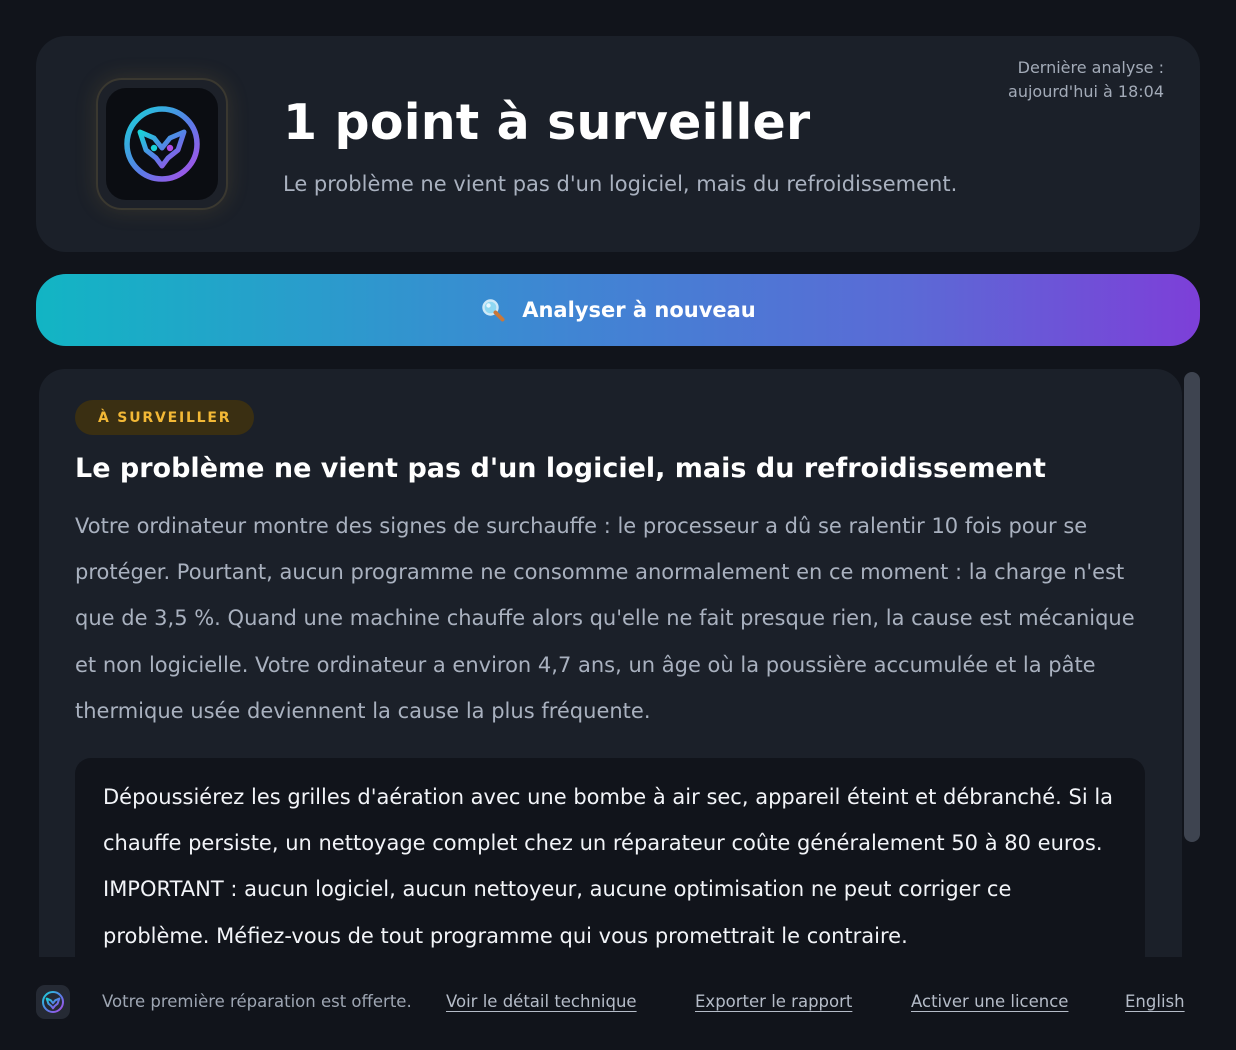 The width and height of the screenshot is (1236, 1050). Describe the element at coordinates (541, 1001) in the screenshot. I see `technical-details-link: Voir le détail technique` at that location.